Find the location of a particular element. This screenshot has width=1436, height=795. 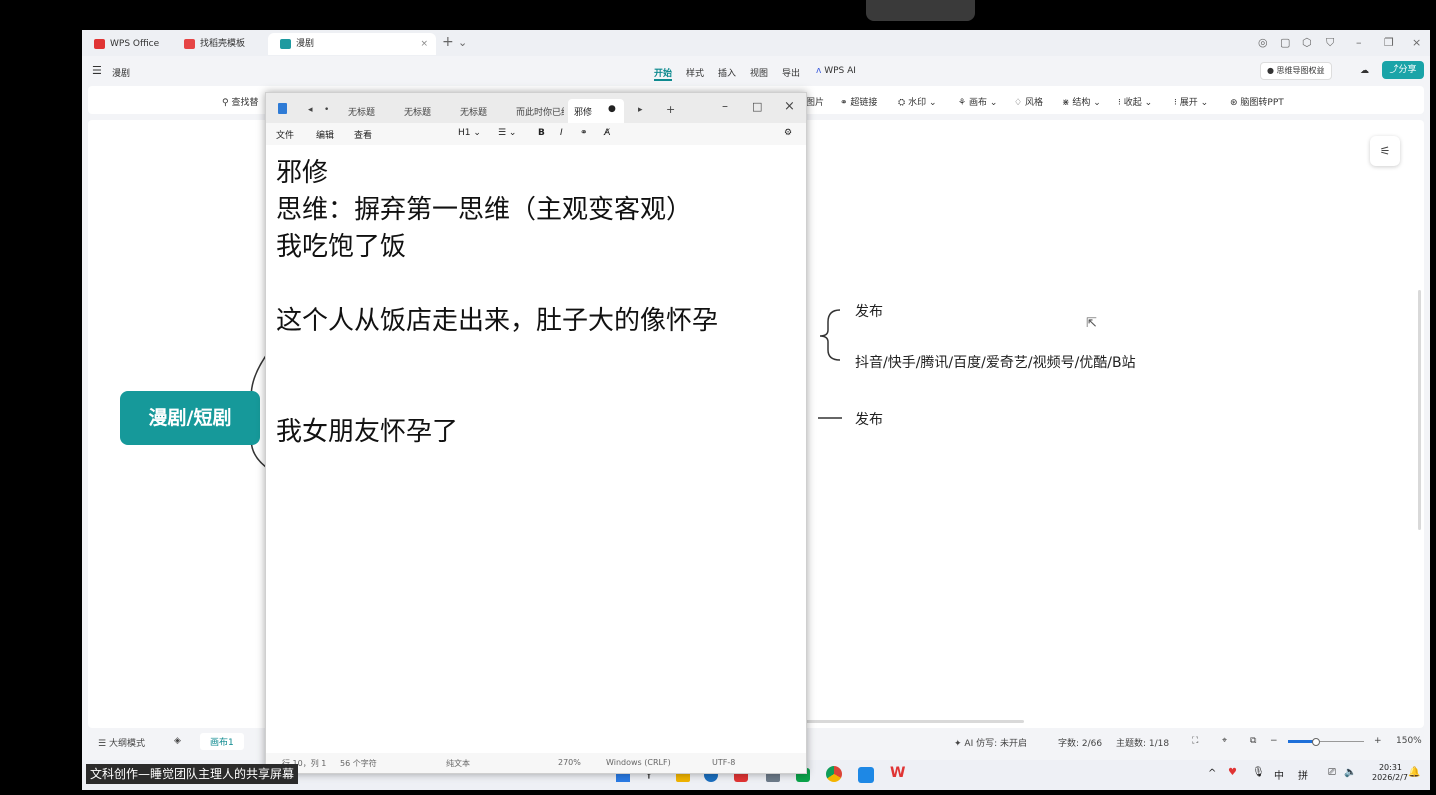

notepad-tab-1: 无标题 is located at coordinates (361, 111).